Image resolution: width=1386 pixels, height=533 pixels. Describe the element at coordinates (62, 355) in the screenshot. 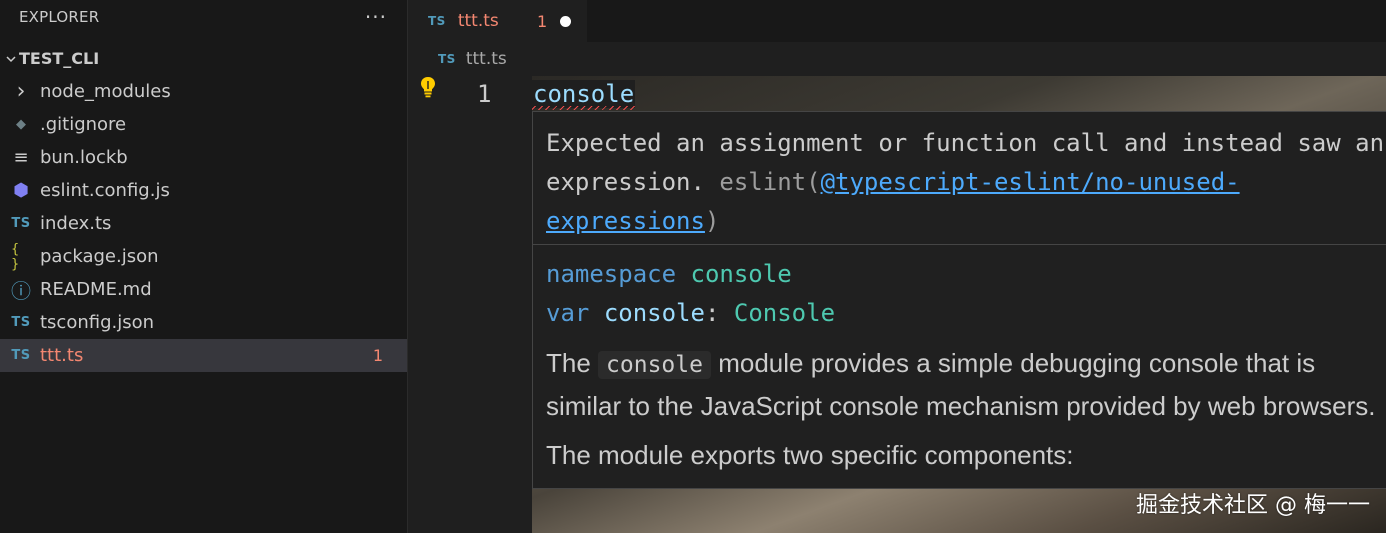

I see `tree-item-label: ttt.ts` at that location.